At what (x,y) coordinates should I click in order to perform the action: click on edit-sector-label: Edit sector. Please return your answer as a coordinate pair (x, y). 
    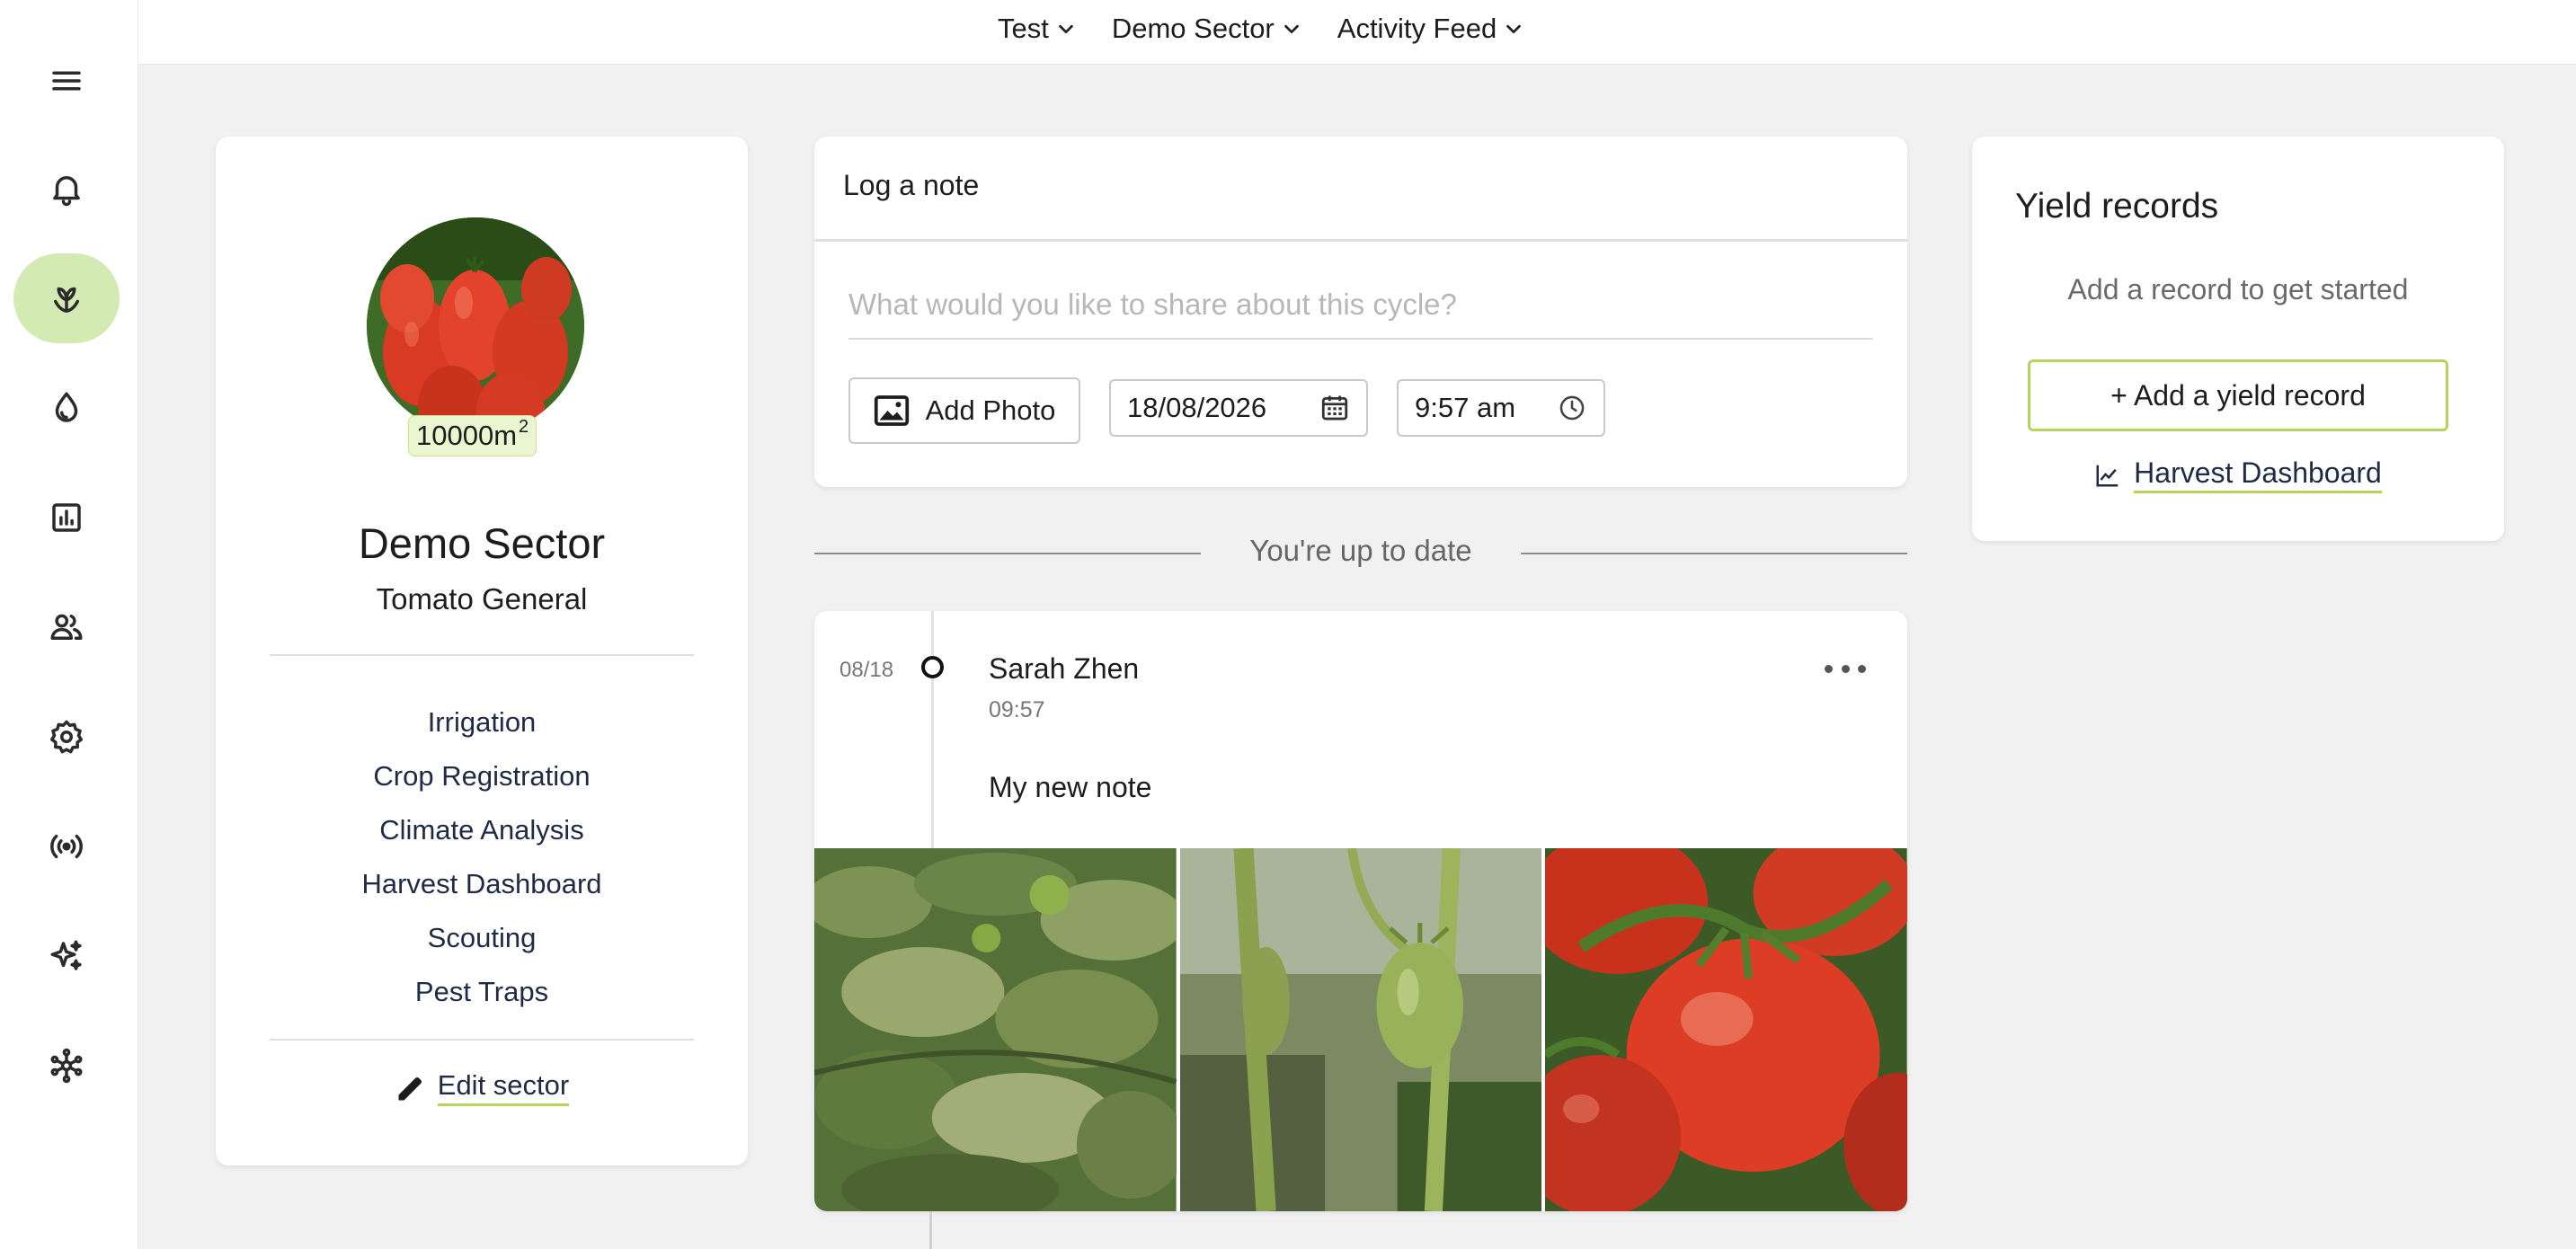
    Looking at the image, I should click on (503, 1087).